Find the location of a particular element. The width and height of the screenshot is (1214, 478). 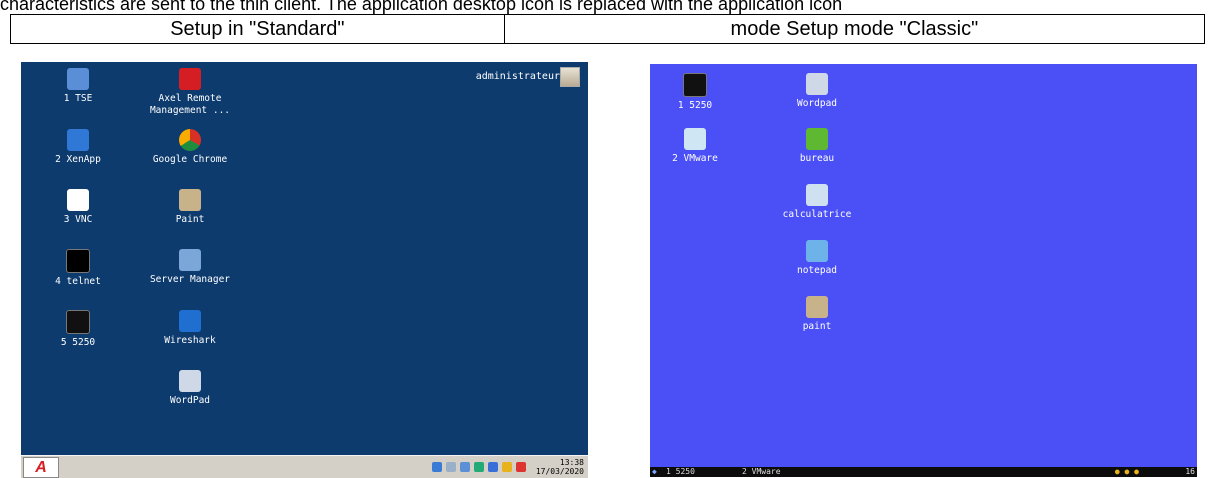

terminal-icon is located at coordinates (78, 261).